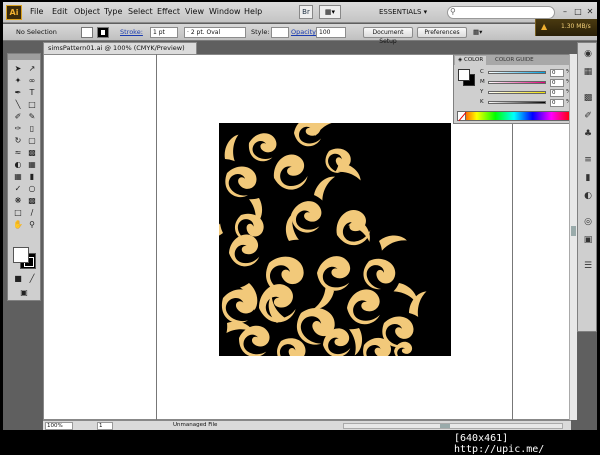  Describe the element at coordinates (588, 160) in the screenshot. I see `stroke-panel-icon: ≡` at that location.